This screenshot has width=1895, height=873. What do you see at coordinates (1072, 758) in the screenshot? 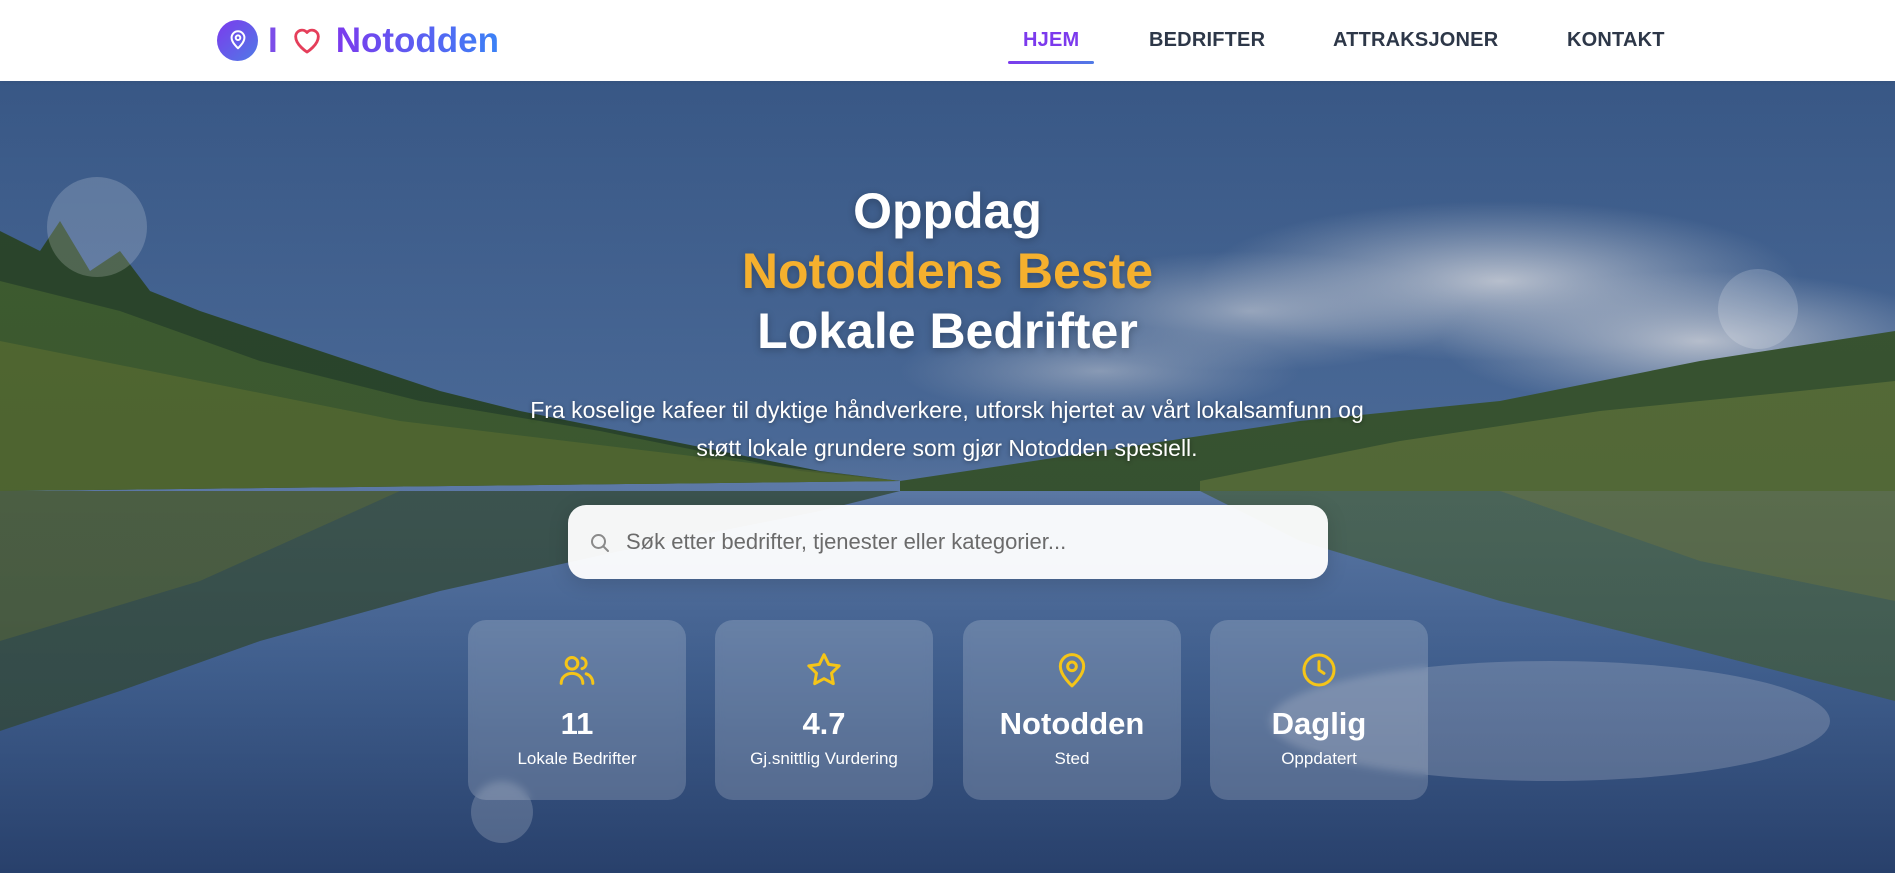
I see `stat-label: Sted` at bounding box center [1072, 758].